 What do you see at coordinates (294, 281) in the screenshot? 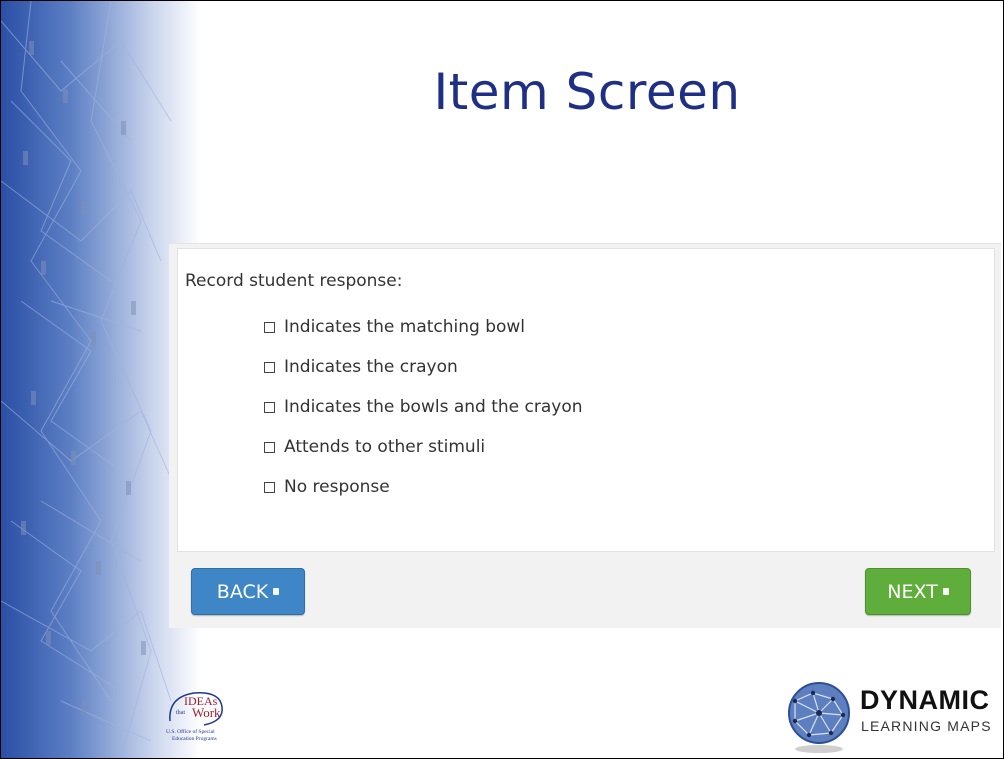
I see `response-prompt: Record student response:` at bounding box center [294, 281].